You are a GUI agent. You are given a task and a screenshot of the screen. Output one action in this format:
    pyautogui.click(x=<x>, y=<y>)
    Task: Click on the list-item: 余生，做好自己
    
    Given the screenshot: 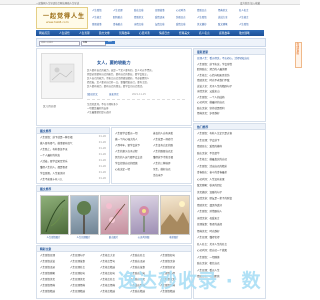 What is the action you would take?
    pyautogui.click(x=171, y=169)
    